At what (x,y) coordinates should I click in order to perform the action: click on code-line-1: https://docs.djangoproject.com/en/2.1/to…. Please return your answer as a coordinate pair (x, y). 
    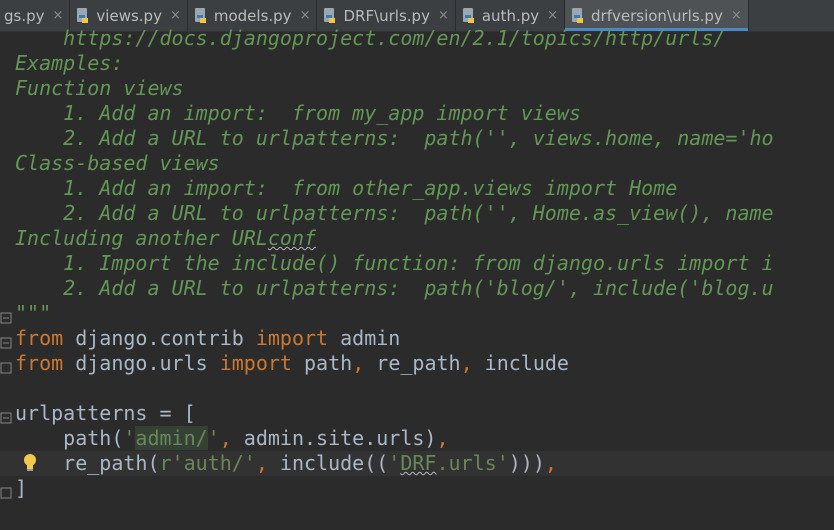
    Looking at the image, I should click on (370, 38).